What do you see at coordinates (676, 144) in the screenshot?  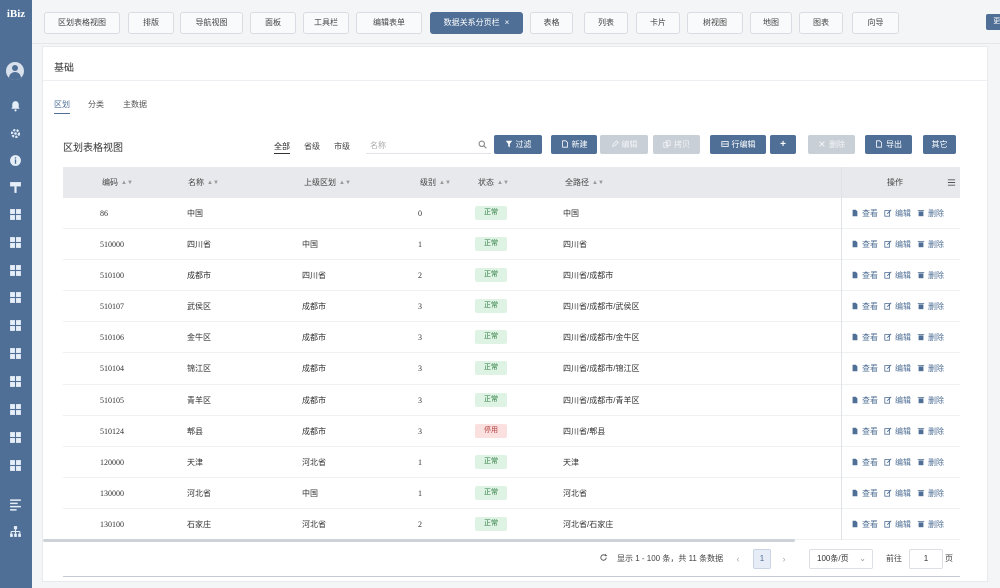 I see `copy-button: 拷贝` at bounding box center [676, 144].